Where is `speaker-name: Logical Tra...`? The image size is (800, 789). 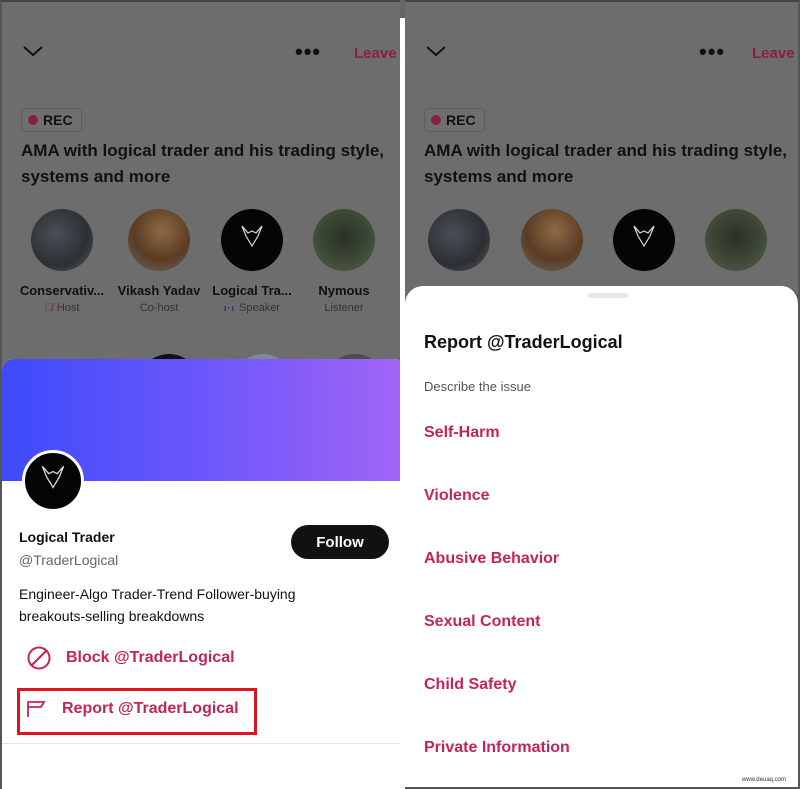
speaker-name: Logical Tra... is located at coordinates (252, 290).